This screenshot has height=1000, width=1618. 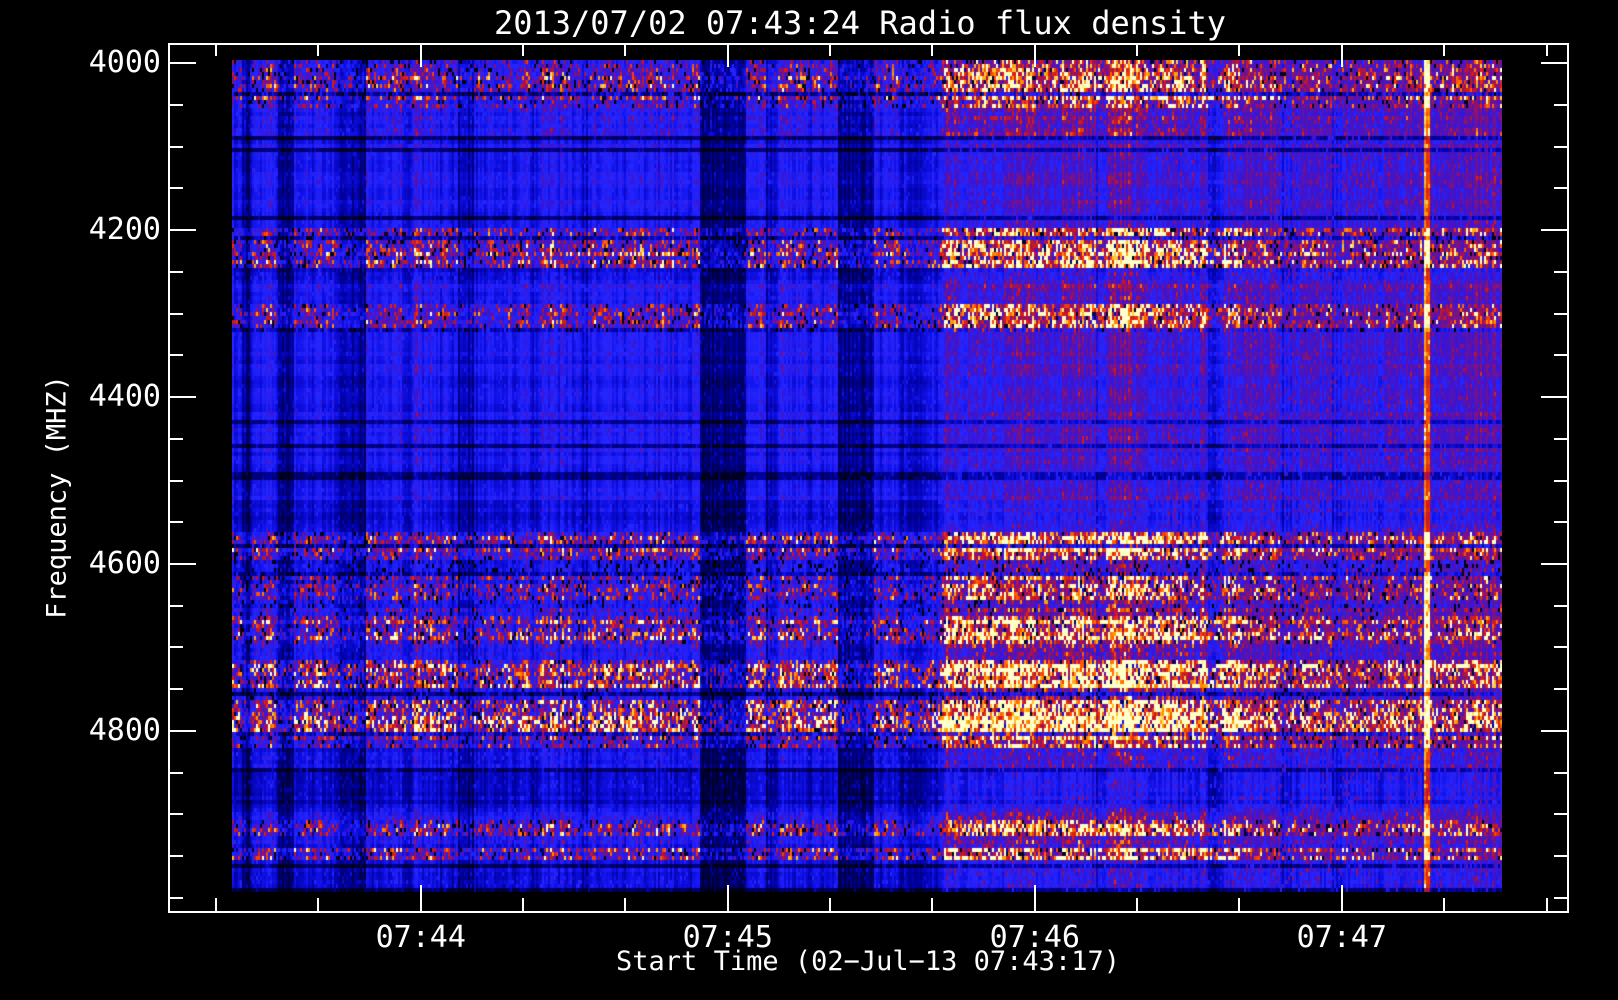 I want to click on x-tick-label: 07:44, so click(x=420, y=937).